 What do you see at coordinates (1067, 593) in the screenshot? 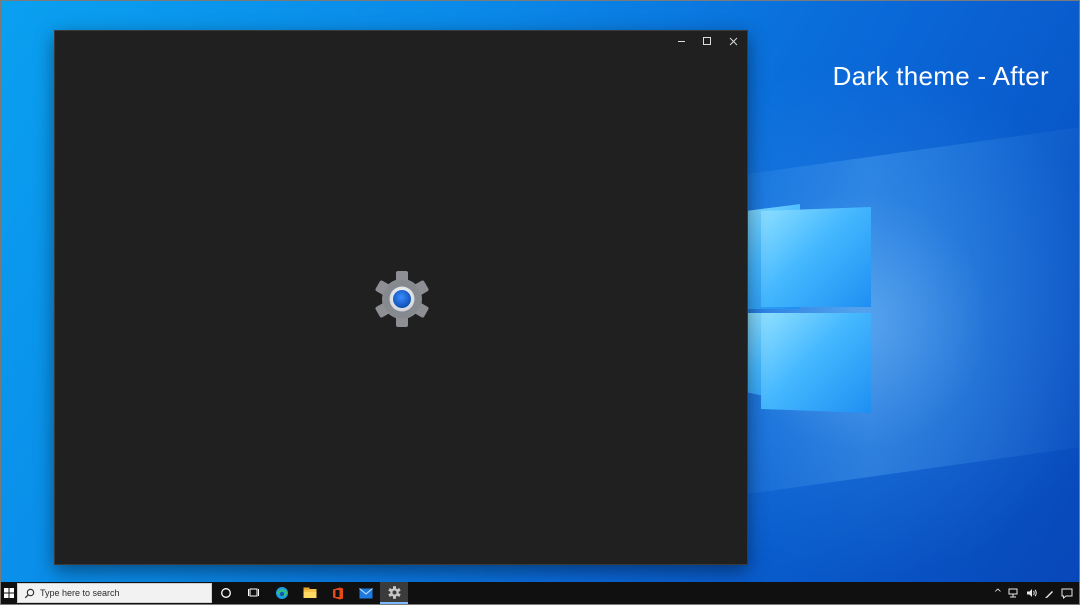
I see `notification-icon` at bounding box center [1067, 593].